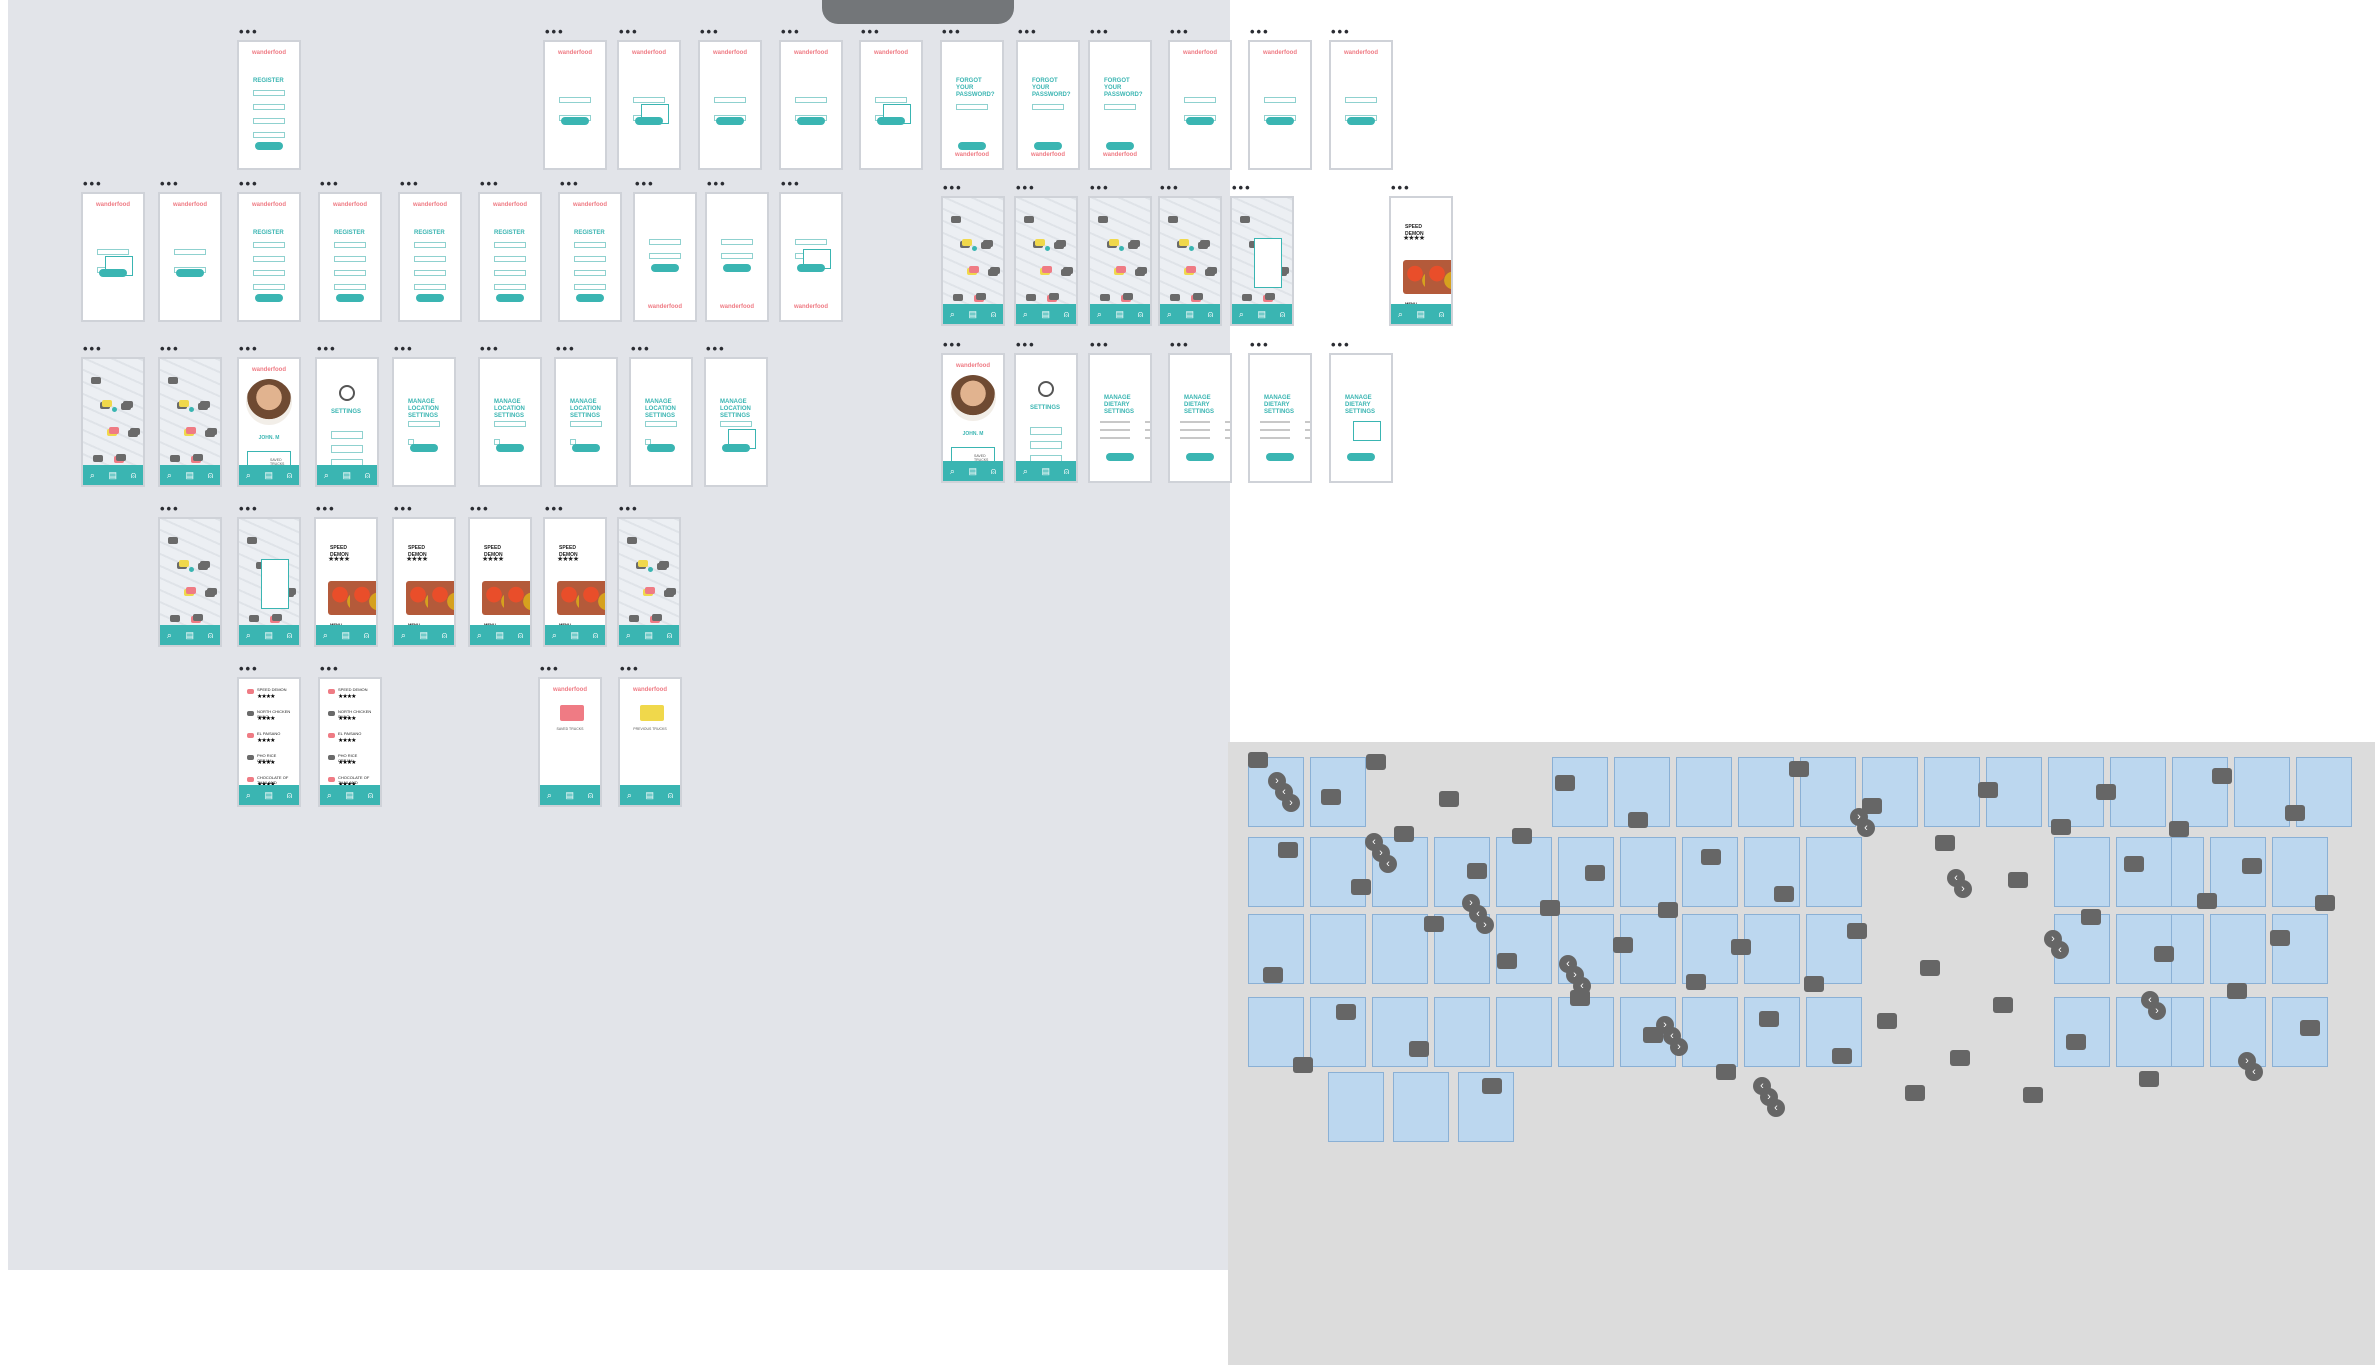  I want to click on chevron-left-icon: ‹, so click(1866, 828).